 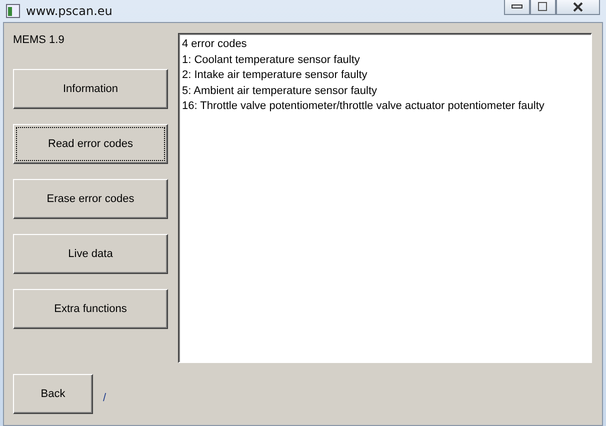 What do you see at coordinates (275, 75) in the screenshot?
I see `output-line: 2: Intake air temperature sensor faulty` at bounding box center [275, 75].